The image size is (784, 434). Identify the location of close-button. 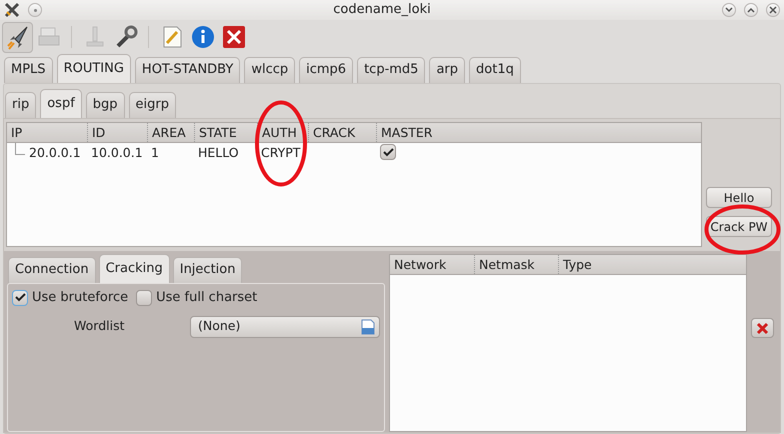
(773, 10).